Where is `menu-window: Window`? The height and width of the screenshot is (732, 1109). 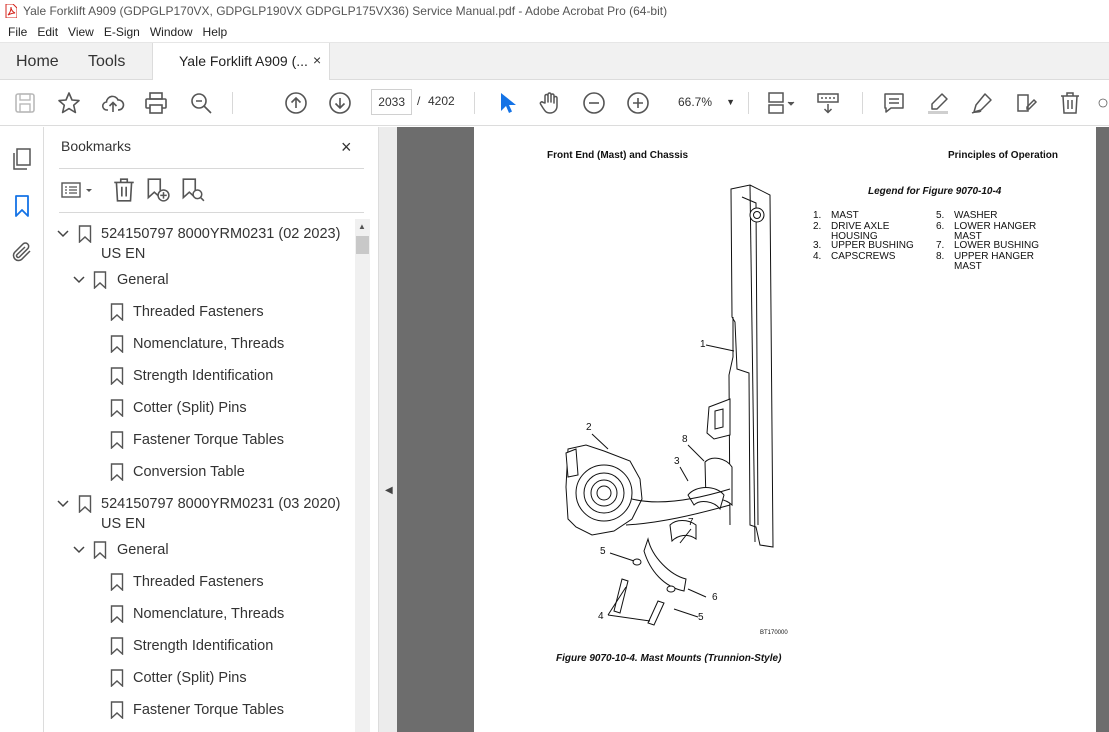 menu-window: Window is located at coordinates (171, 32).